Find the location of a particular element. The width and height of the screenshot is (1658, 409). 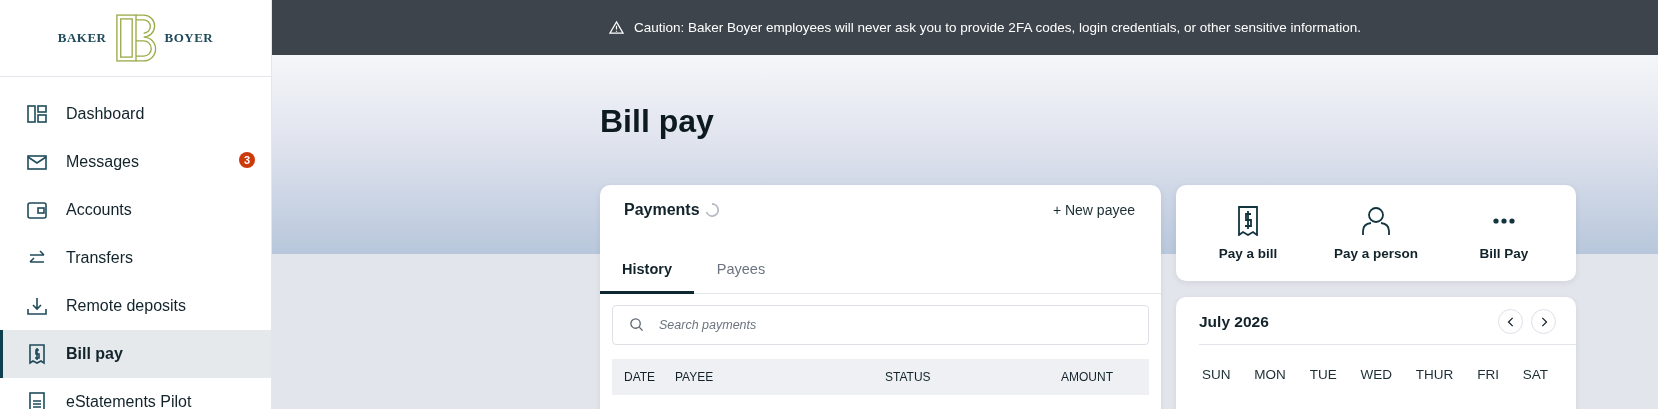

unread-count-badge: 3 is located at coordinates (247, 160).